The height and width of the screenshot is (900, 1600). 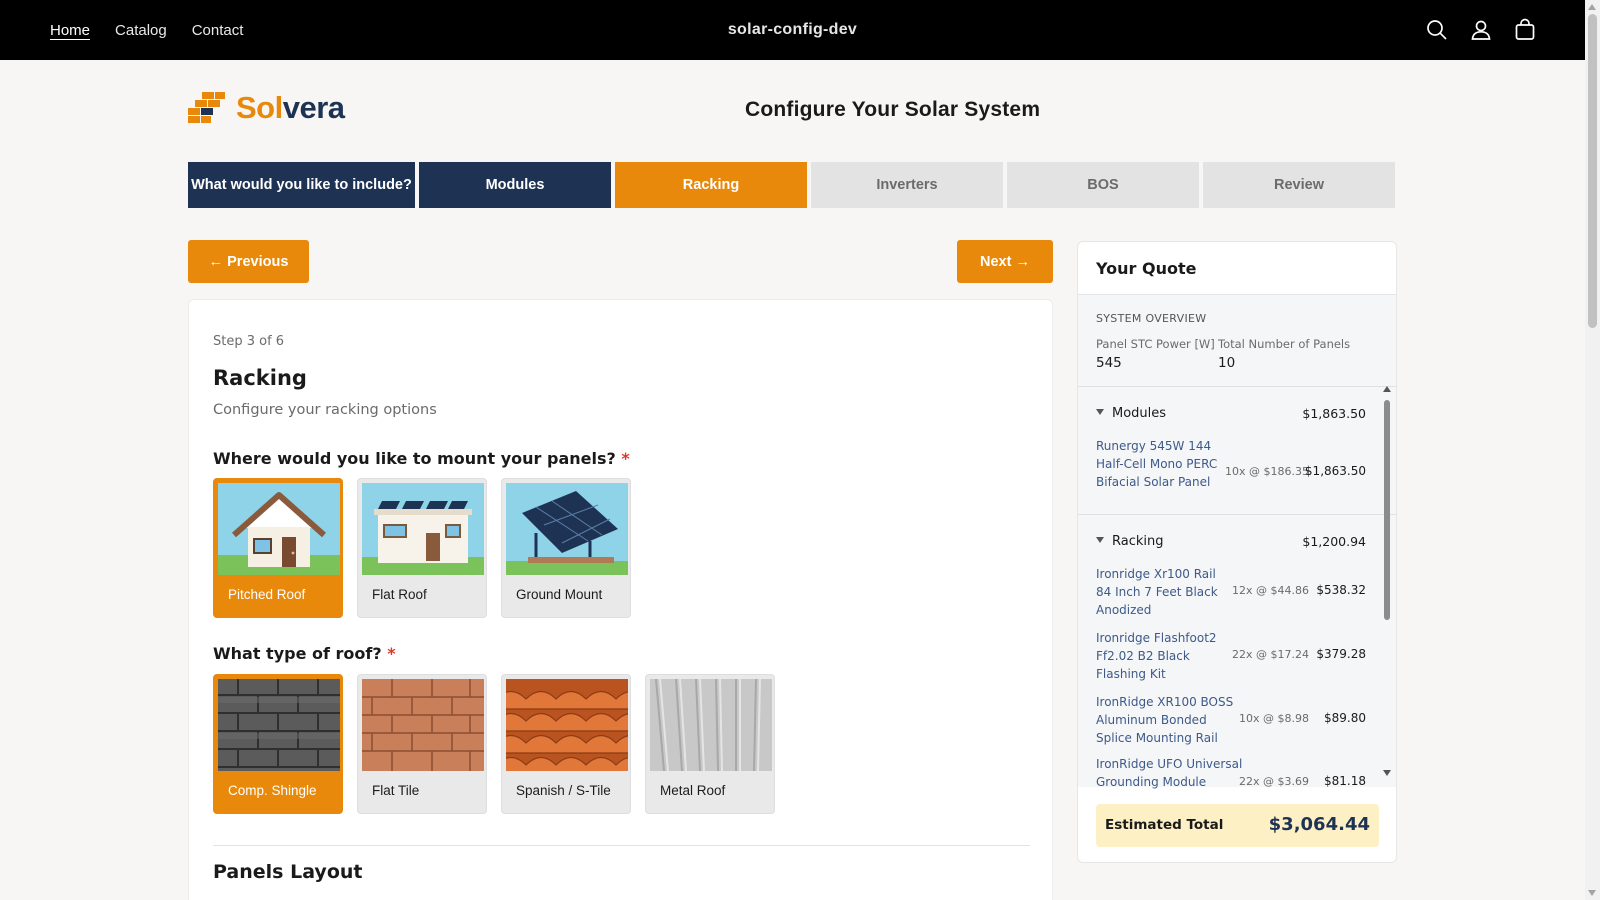 What do you see at coordinates (1146, 268) in the screenshot?
I see `quote-title: Your Quote` at bounding box center [1146, 268].